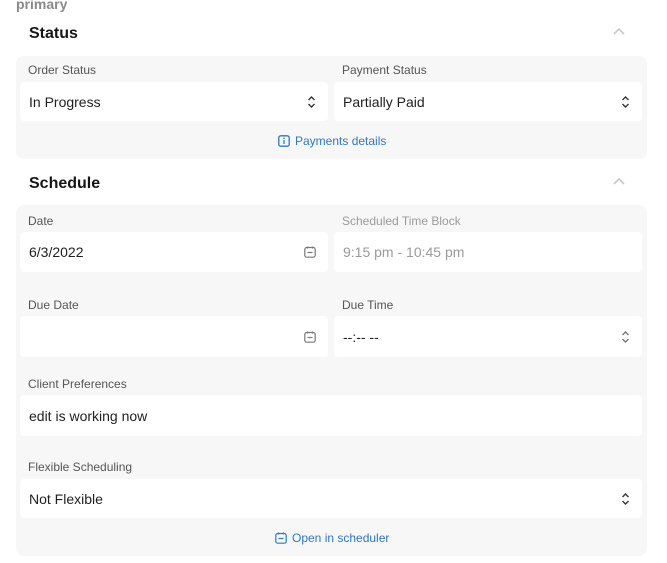 Image resolution: width=667 pixels, height=563 pixels. Describe the element at coordinates (488, 252) in the screenshot. I see `scheduled-time-block-field: 9:15 pm - 10:45 pm` at that location.